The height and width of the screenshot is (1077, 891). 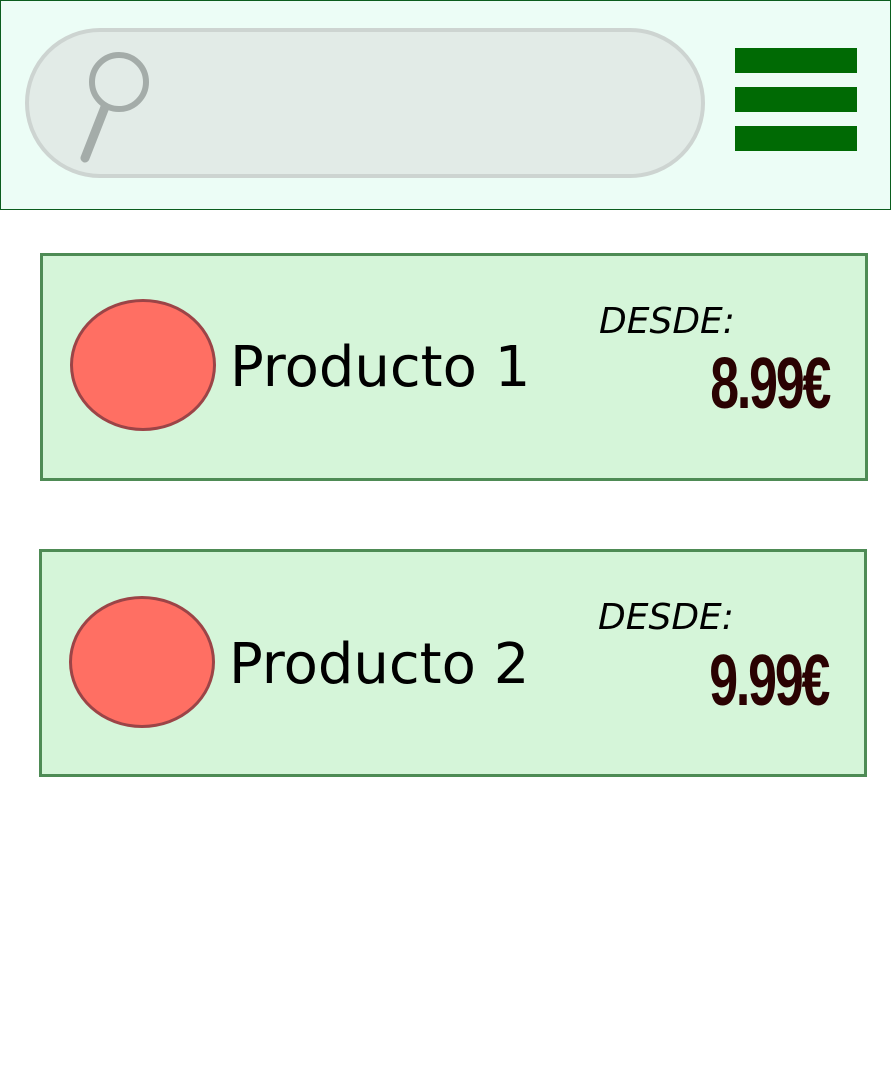 What do you see at coordinates (379, 664) in the screenshot?
I see `product-name: Producto 2` at bounding box center [379, 664].